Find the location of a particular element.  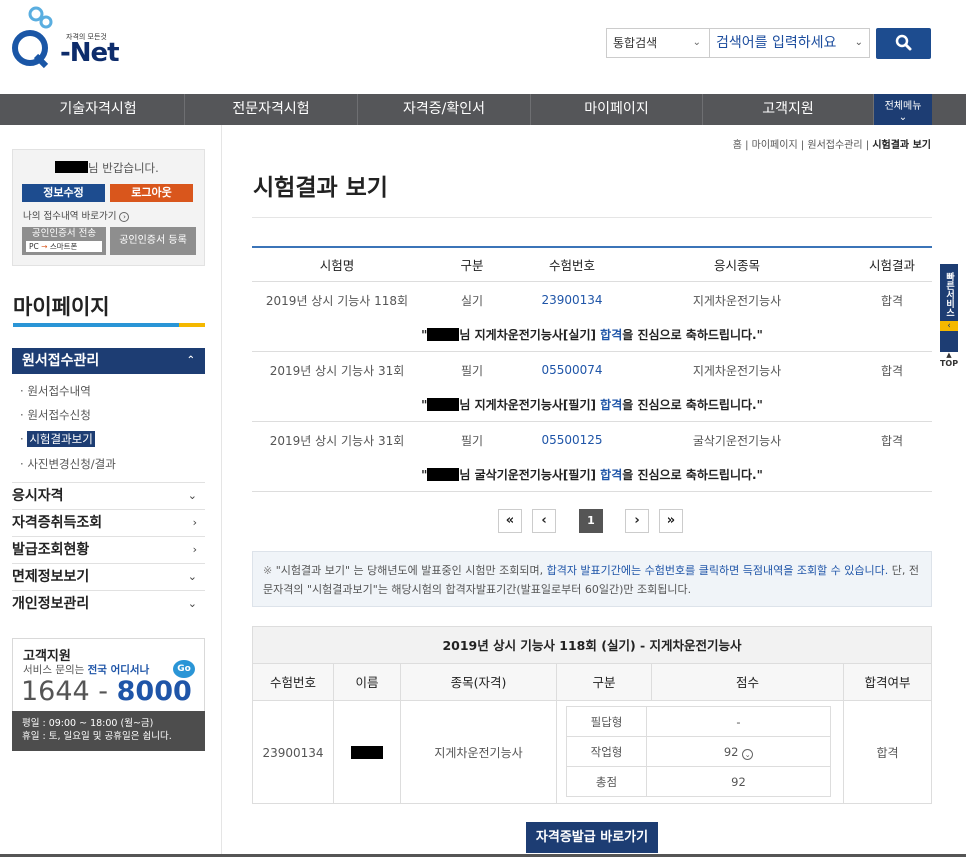

col-exam: 시험명 is located at coordinates (337, 265).